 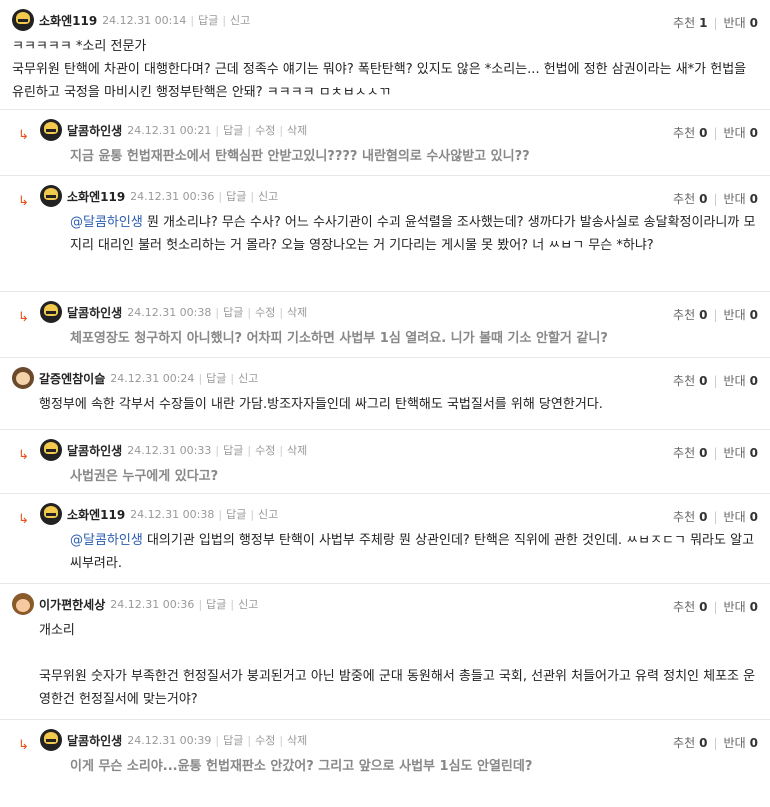 What do you see at coordinates (144, 20) in the screenshot?
I see `comment-time: 24.12.31 00:14` at bounding box center [144, 20].